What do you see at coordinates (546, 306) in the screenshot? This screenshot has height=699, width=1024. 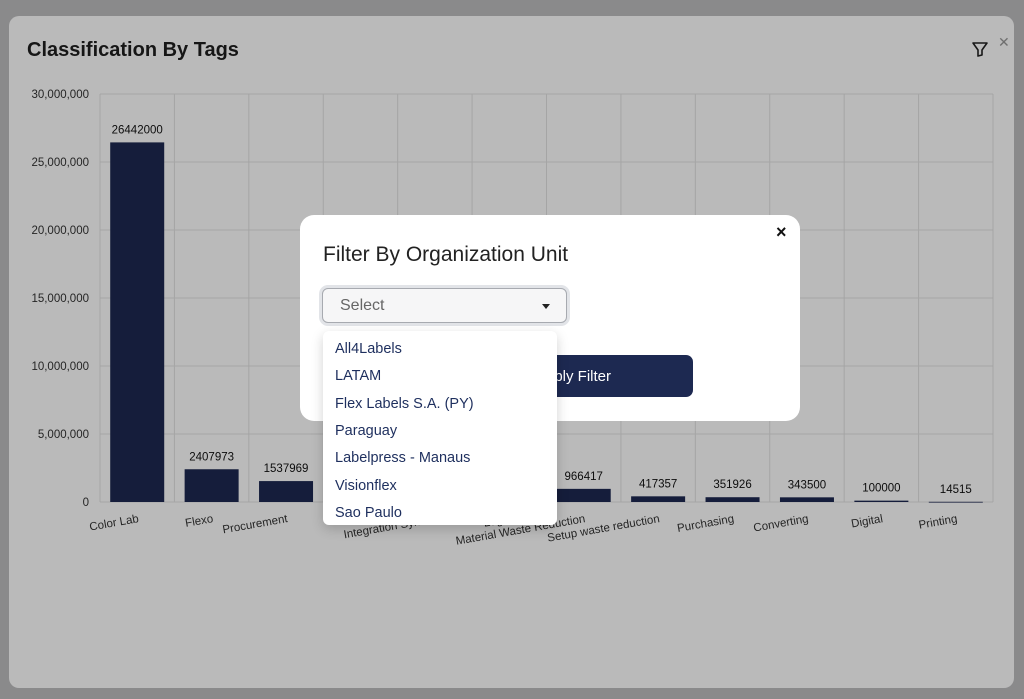 I see `caret-down-icon` at bounding box center [546, 306].